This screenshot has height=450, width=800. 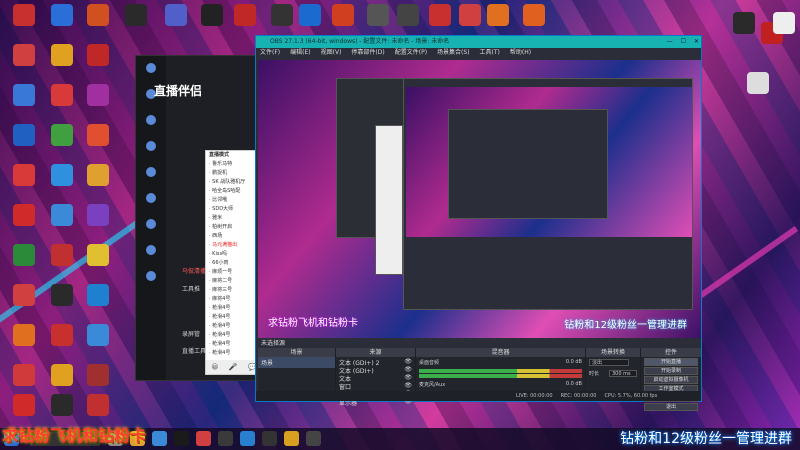 What do you see at coordinates (233, 367) in the screenshot?
I see `microphone-icon: 🎤` at bounding box center [233, 367].